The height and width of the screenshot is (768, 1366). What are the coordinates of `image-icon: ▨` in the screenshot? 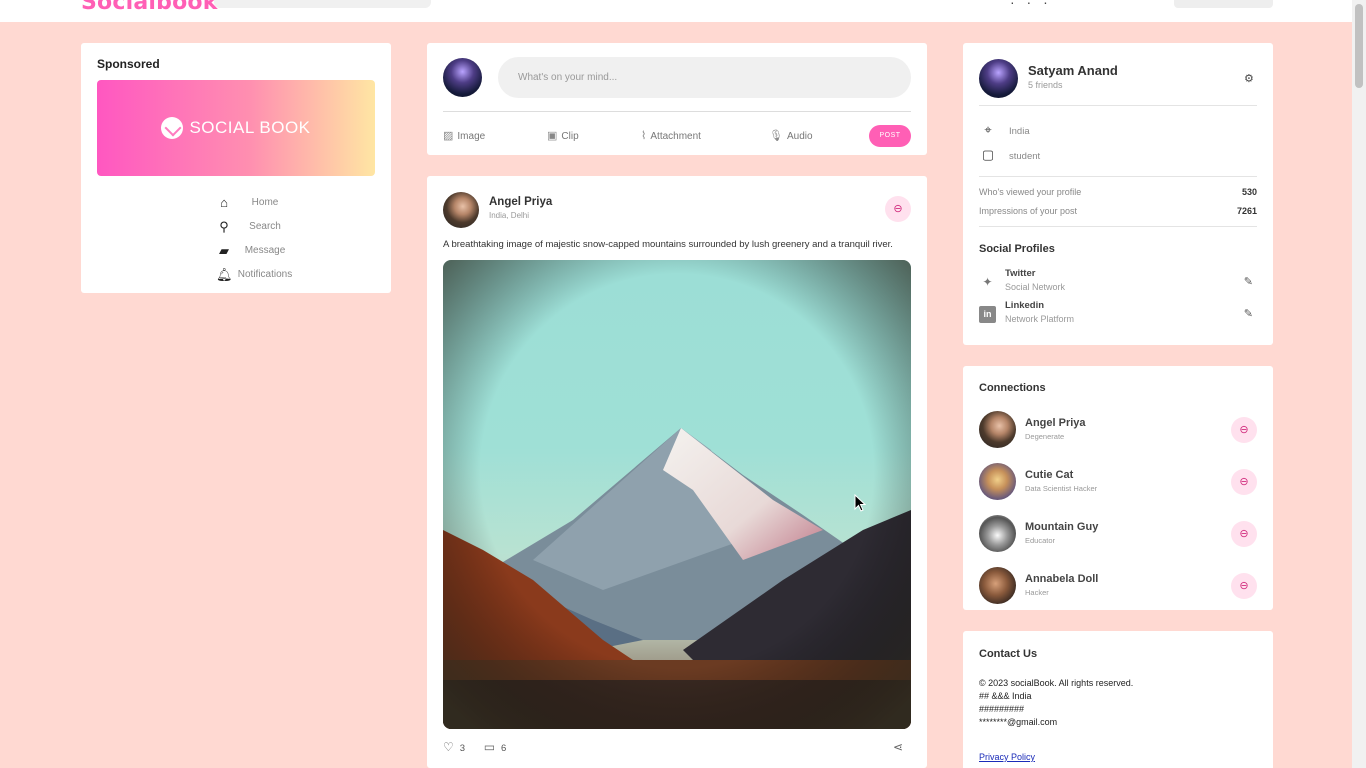 It's located at (448, 136).